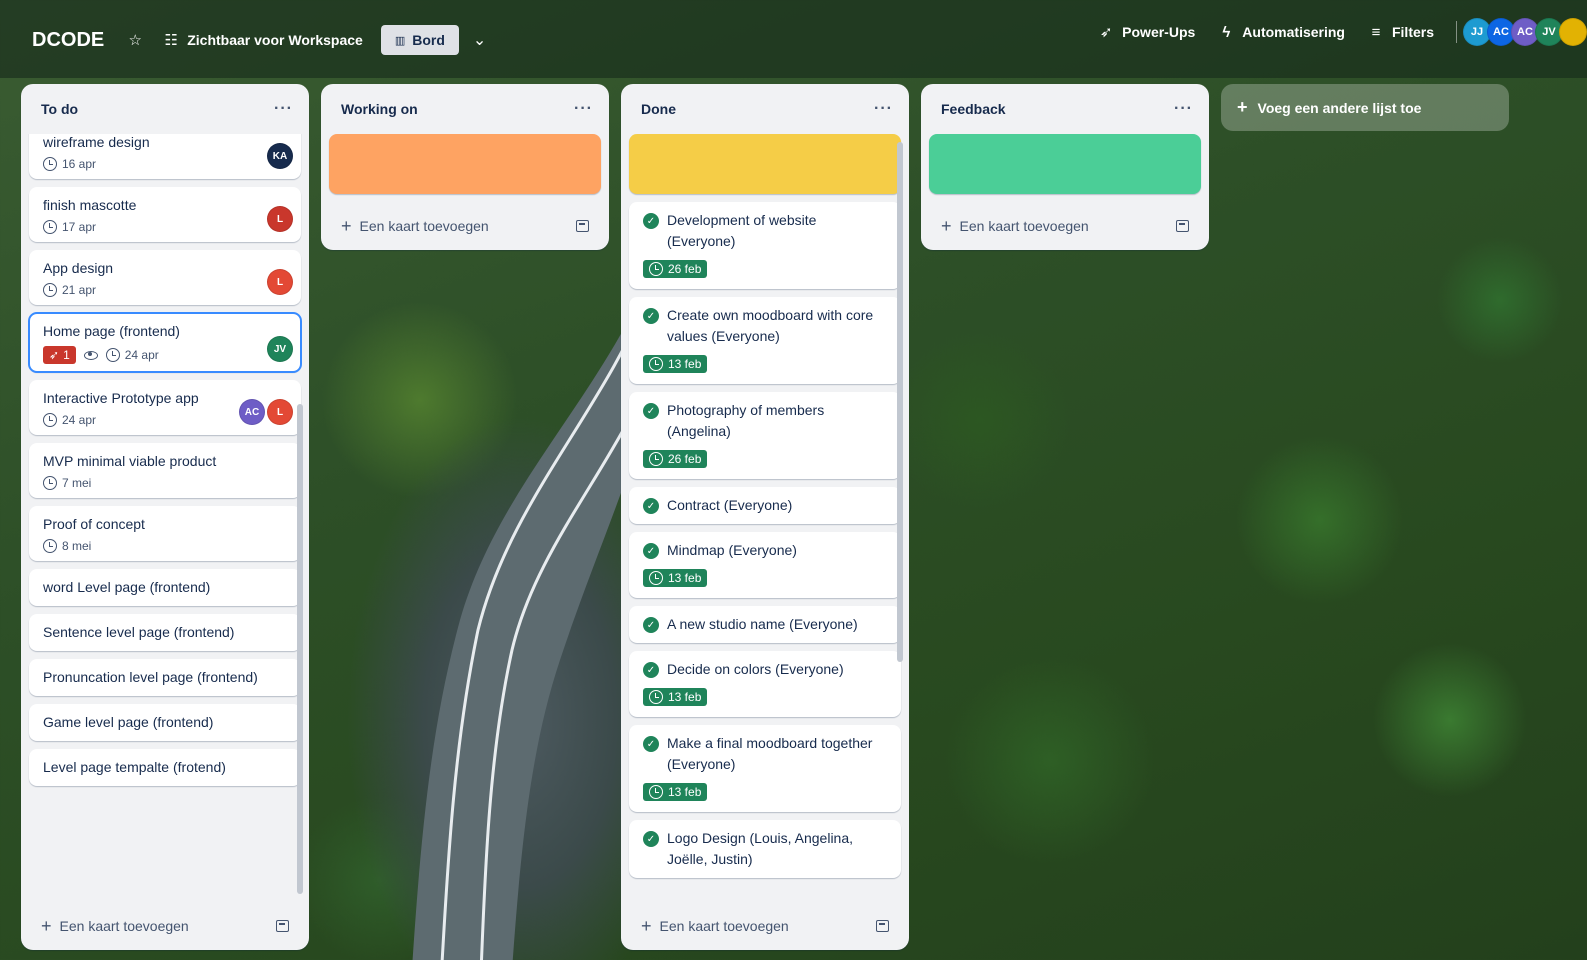 This screenshot has height=960, width=1587. What do you see at coordinates (765, 435) in the screenshot?
I see `card: ✓ Photography of members (Angelina) 26 feb` at bounding box center [765, 435].